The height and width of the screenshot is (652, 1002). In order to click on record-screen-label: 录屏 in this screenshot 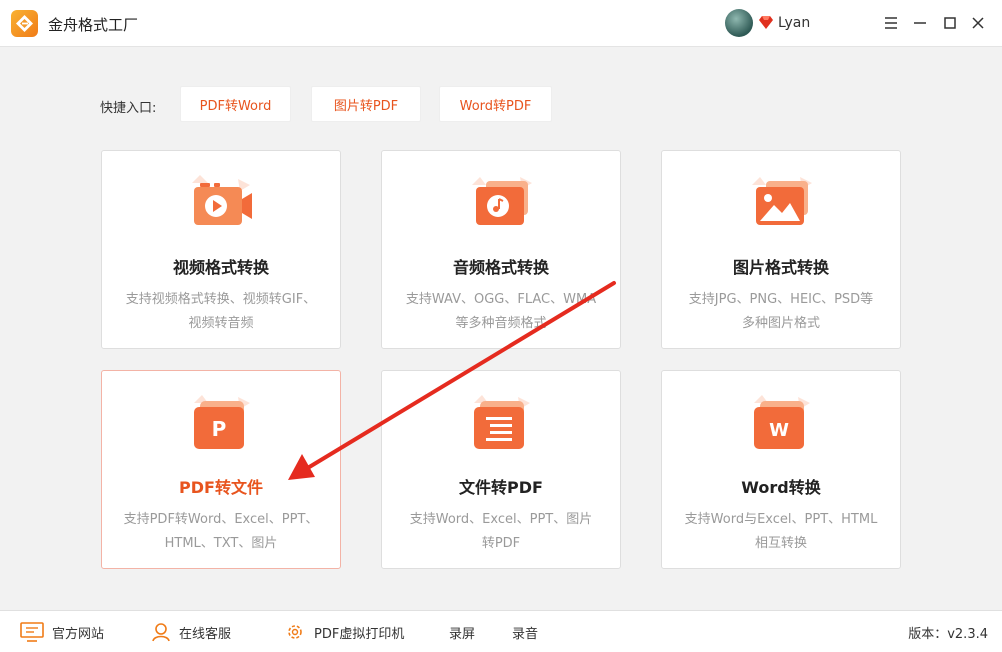, I will do `click(462, 634)`.